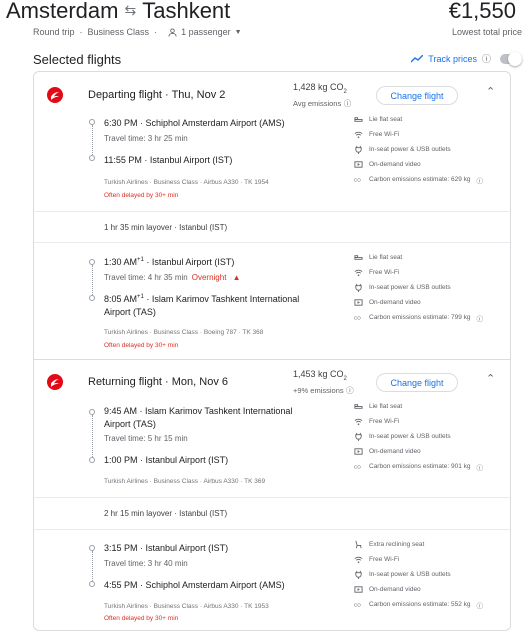  Describe the element at coordinates (395, 451) in the screenshot. I see `amenity-label: On-demand video` at that location.